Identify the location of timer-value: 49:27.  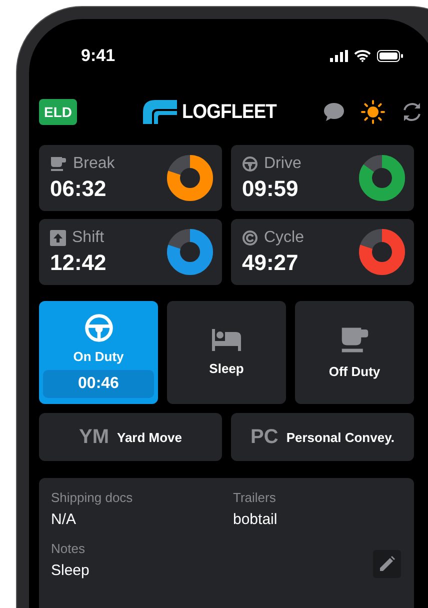
(271, 263).